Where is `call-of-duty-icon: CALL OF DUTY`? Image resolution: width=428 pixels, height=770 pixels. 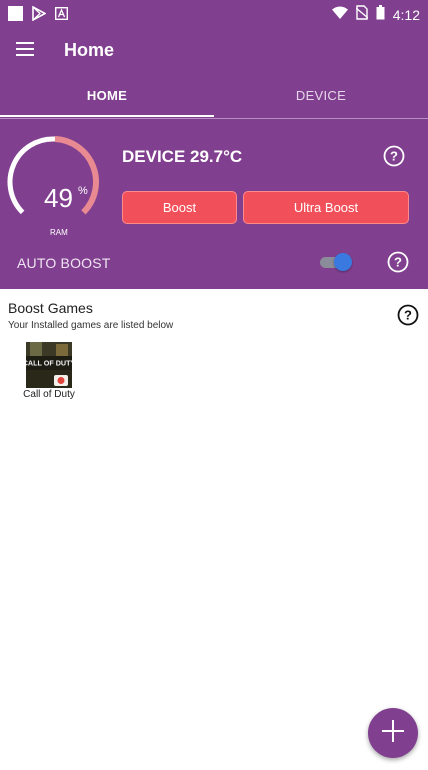 call-of-duty-icon: CALL OF DUTY is located at coordinates (49, 365).